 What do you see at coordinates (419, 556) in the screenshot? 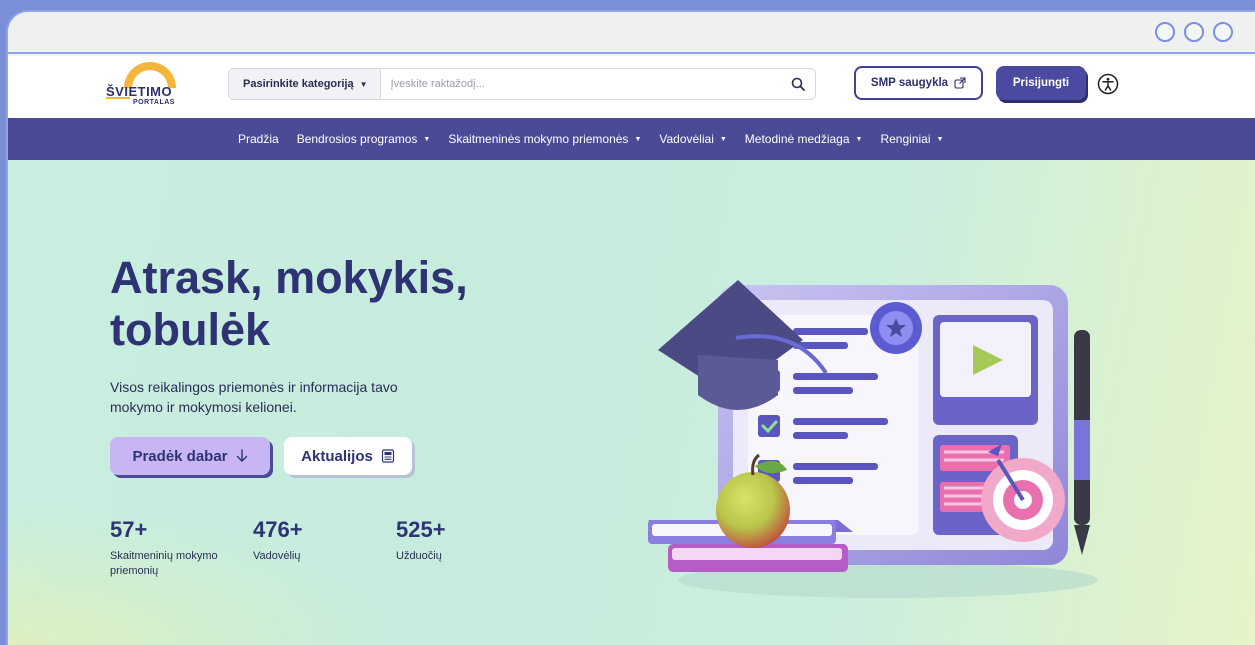
I see `stat-label: Užduočių` at bounding box center [419, 556].